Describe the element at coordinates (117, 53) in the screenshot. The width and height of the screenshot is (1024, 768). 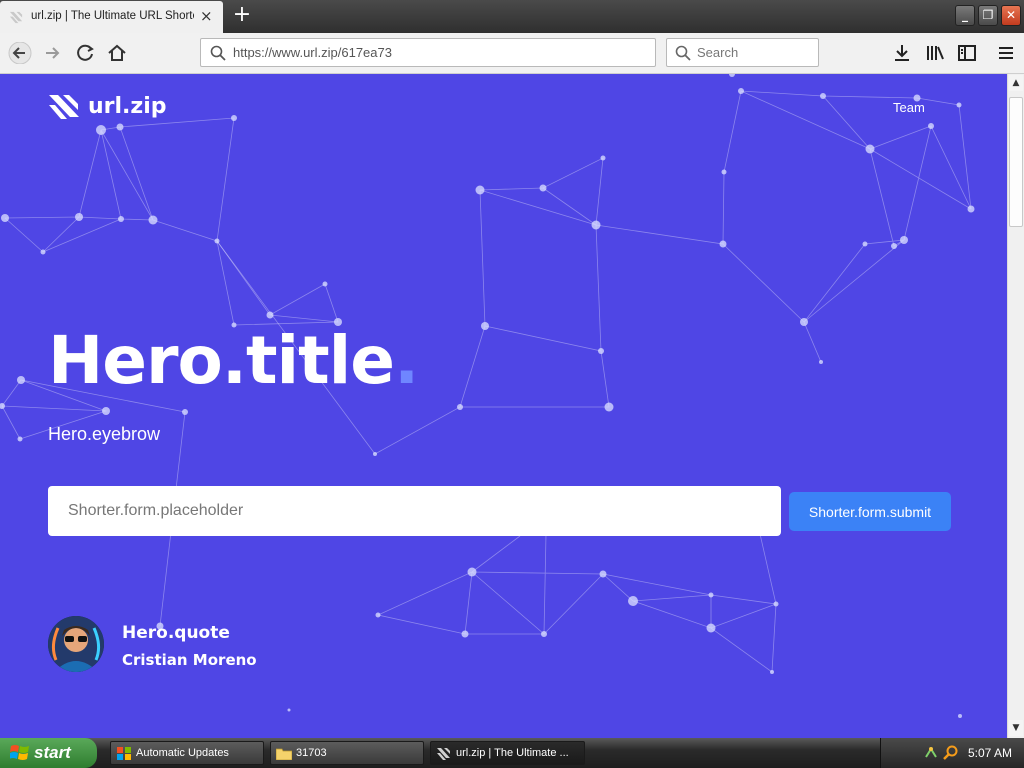
I see `home-icon` at that location.